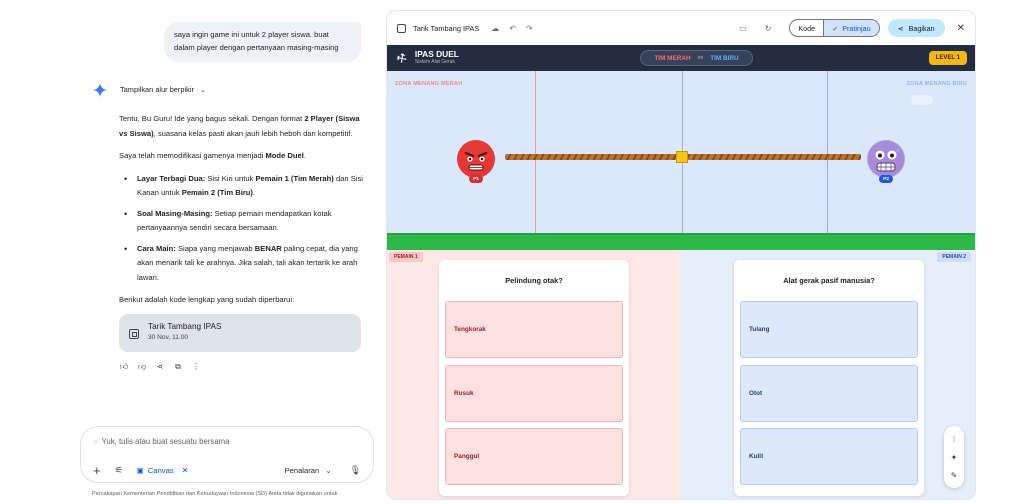 The height and width of the screenshot is (504, 1024). Describe the element at coordinates (185, 326) in the screenshot. I see `canvas-card-title: Tarik Tambang IPAS` at that location.